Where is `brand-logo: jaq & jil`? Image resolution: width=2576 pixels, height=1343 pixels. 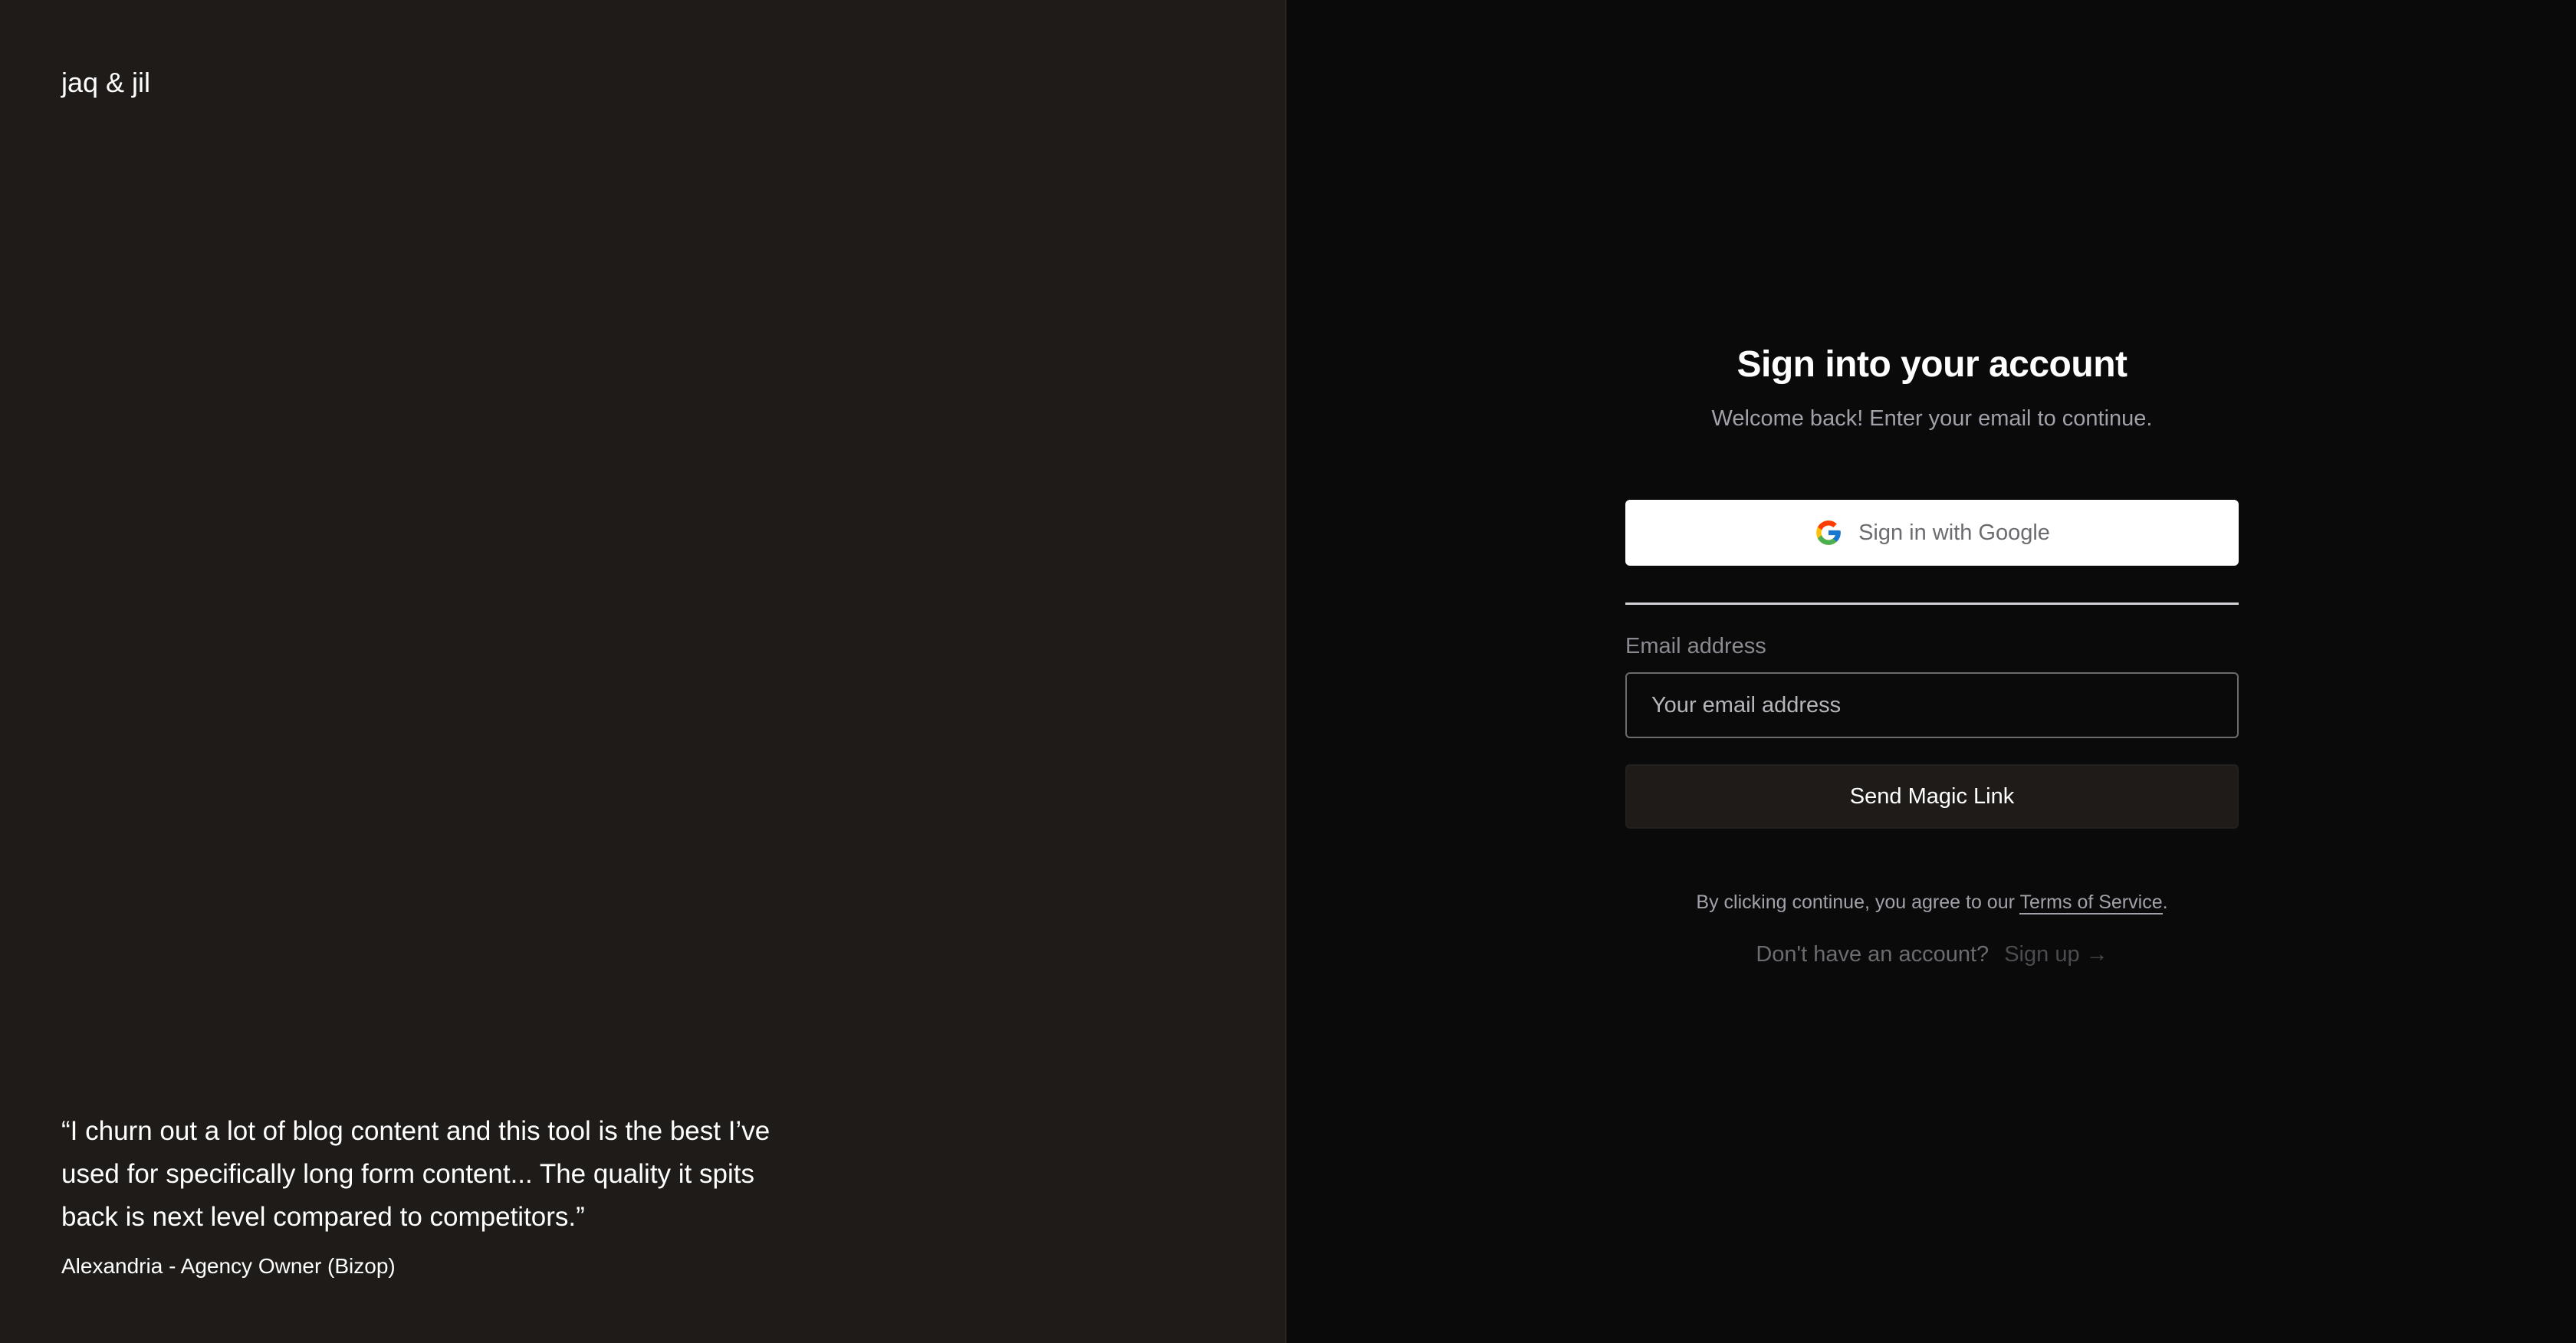
brand-logo: jaq & jil is located at coordinates (105, 83).